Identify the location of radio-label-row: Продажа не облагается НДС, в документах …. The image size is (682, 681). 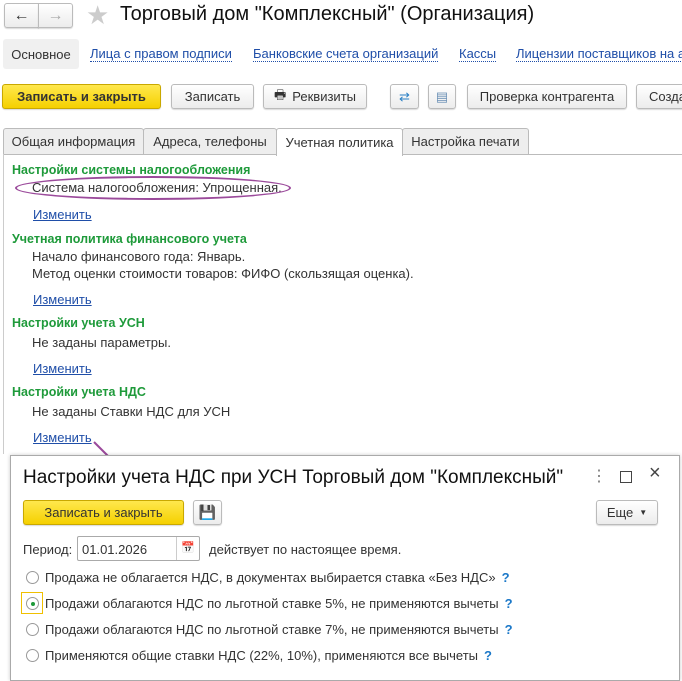
(277, 577).